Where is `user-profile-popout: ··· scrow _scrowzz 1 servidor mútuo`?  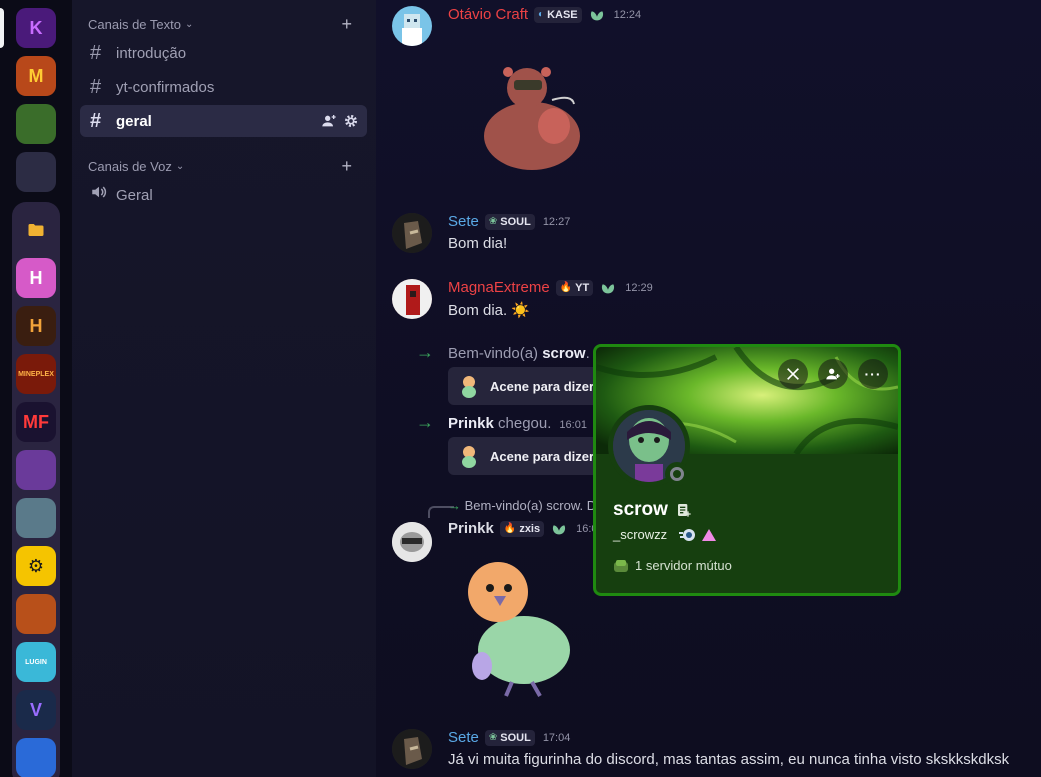 user-profile-popout: ··· scrow _scrowzz 1 servidor mútuo is located at coordinates (747, 470).